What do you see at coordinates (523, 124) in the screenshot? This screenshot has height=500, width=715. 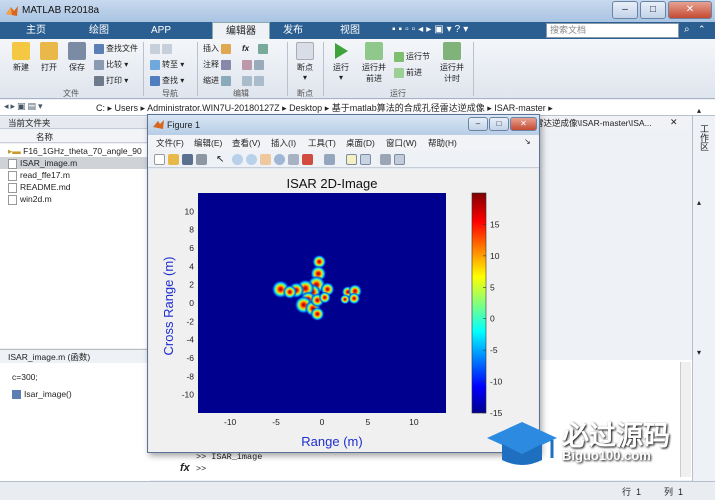 I see `figure-close-button: ✕` at bounding box center [523, 124].